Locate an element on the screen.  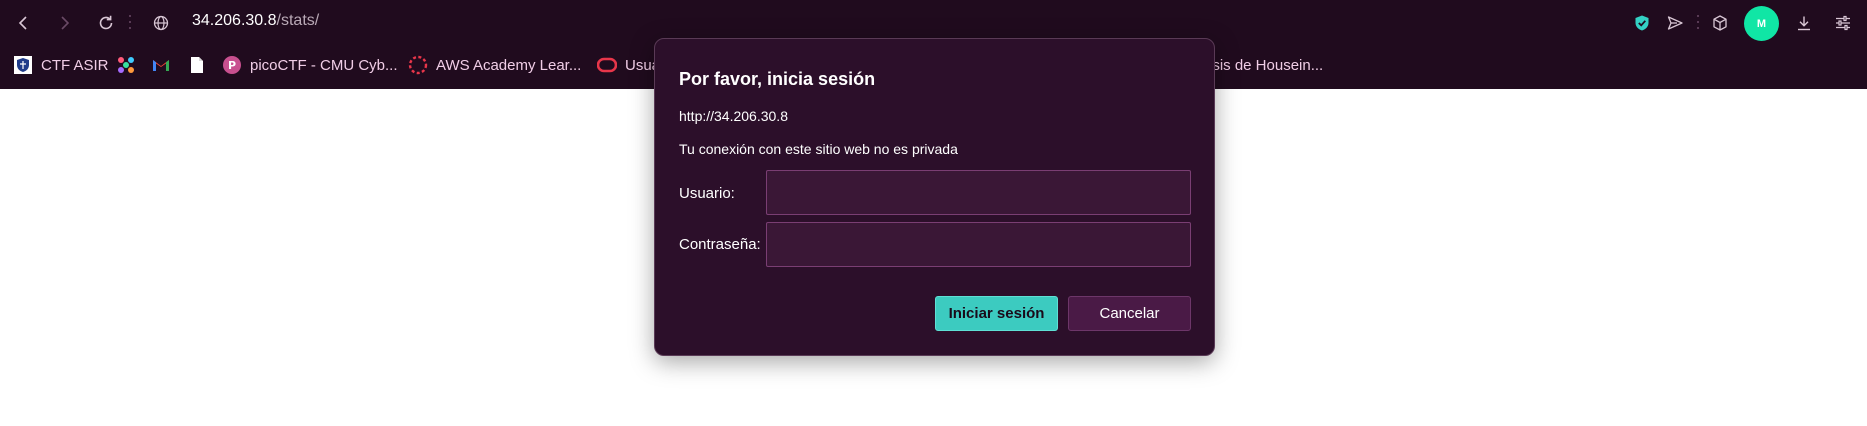
cube-icon is located at coordinates (1720, 23).